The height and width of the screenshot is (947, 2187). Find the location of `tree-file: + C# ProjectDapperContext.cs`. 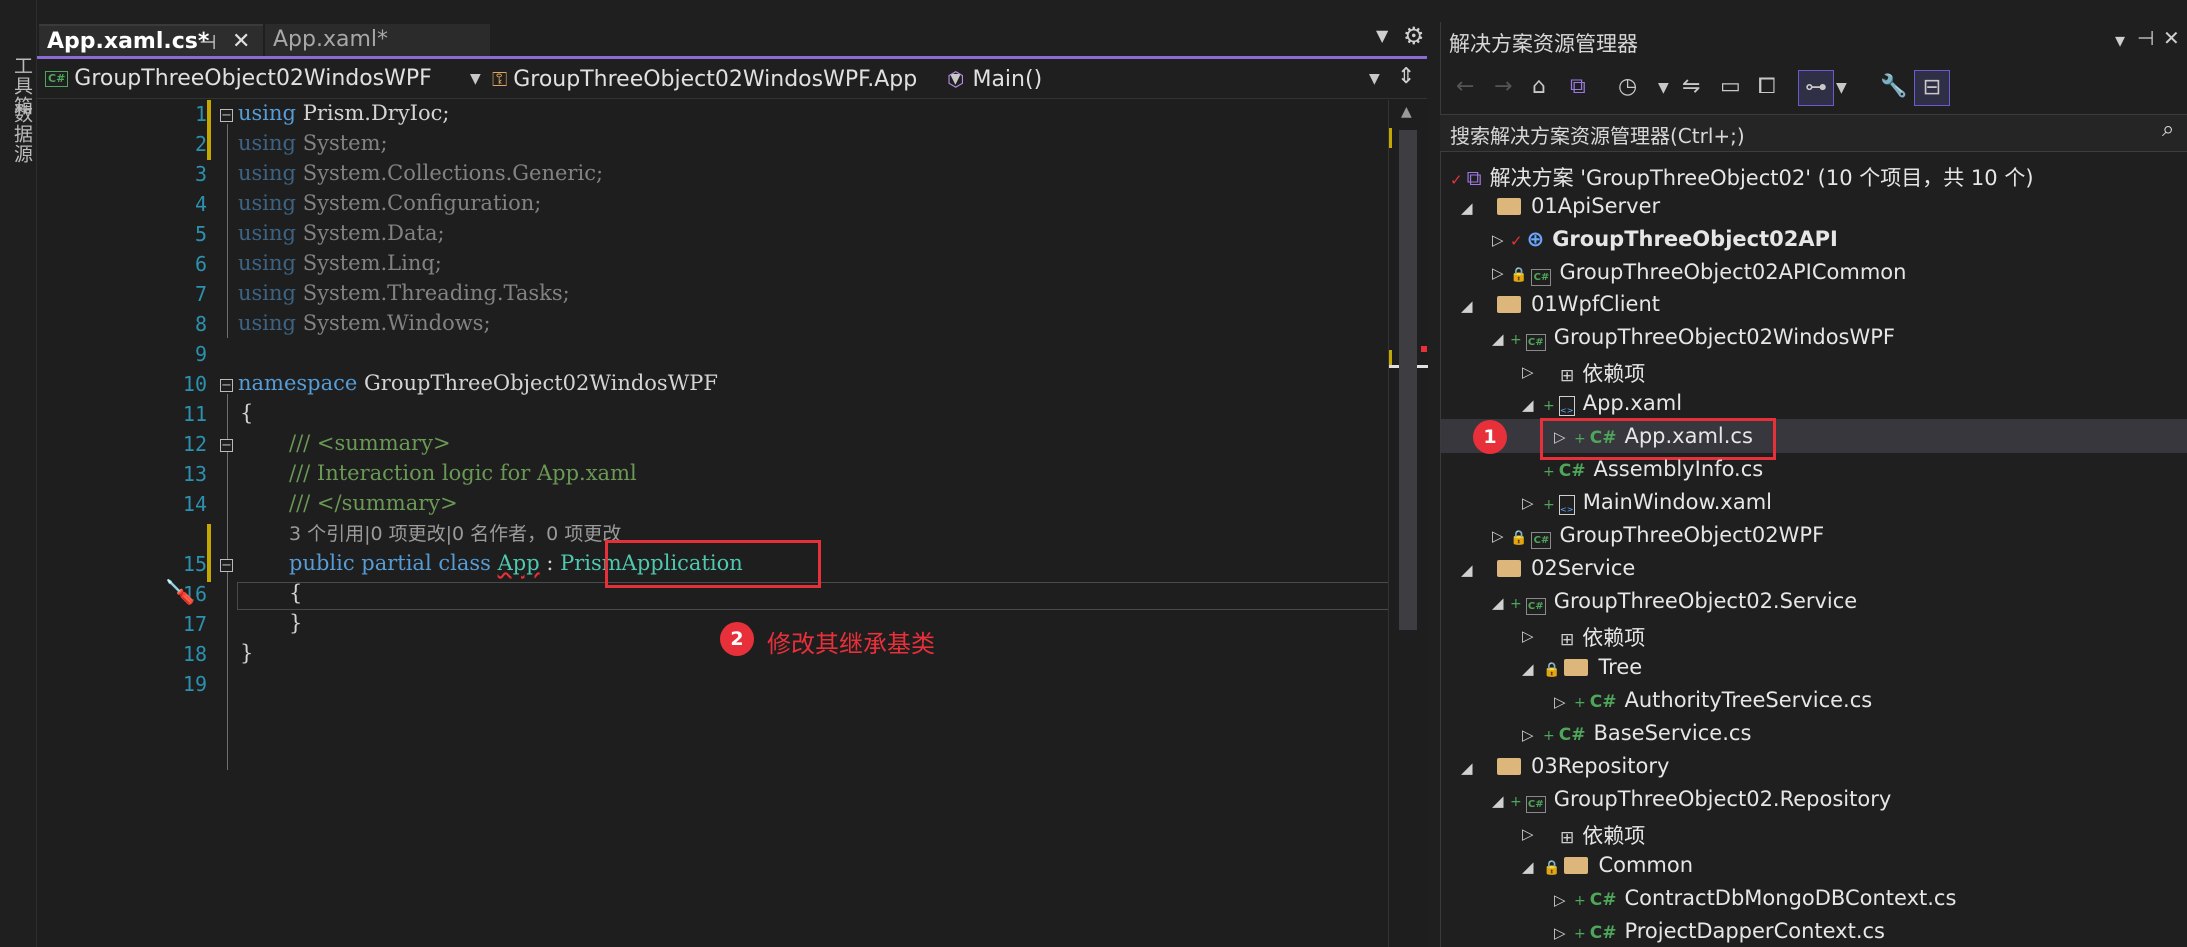

tree-file: + C# ProjectDapperContext.cs is located at coordinates (1729, 931).